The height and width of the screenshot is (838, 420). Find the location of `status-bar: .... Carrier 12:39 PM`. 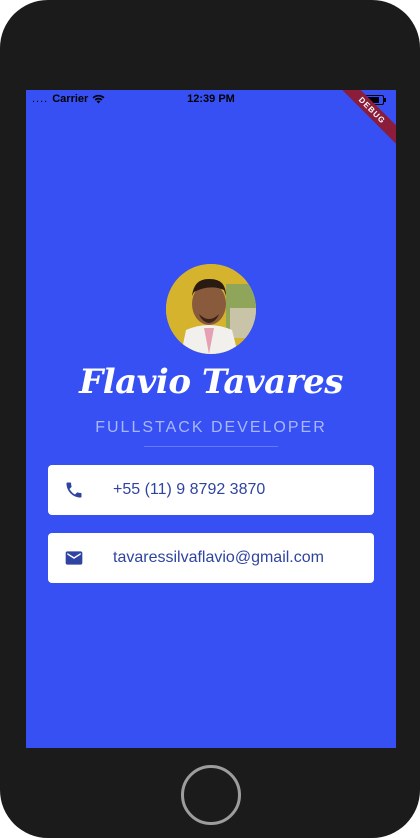

status-bar: .... Carrier 12:39 PM is located at coordinates (211, 100).